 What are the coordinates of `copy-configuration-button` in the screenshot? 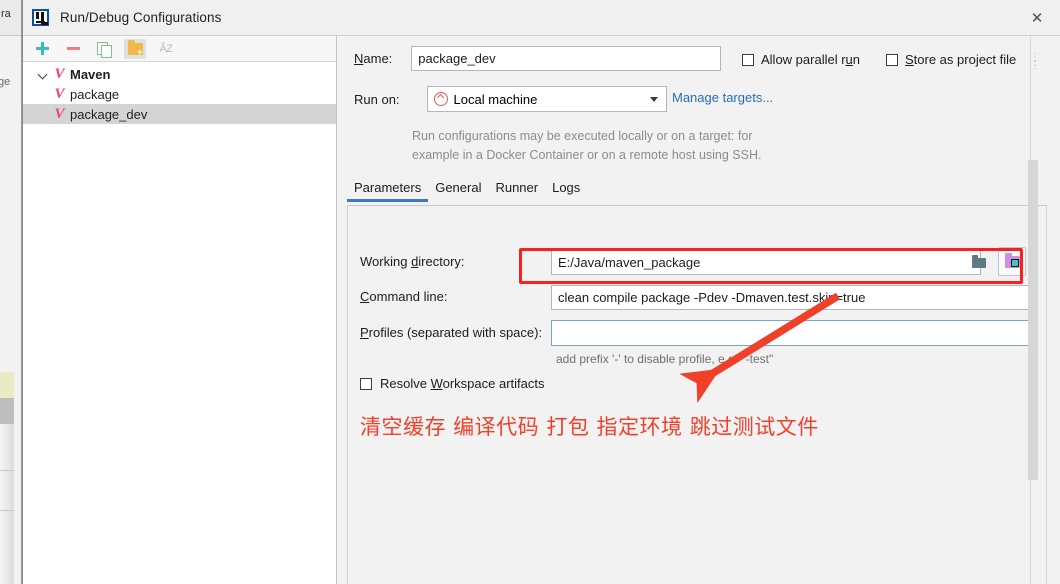 It's located at (104, 49).